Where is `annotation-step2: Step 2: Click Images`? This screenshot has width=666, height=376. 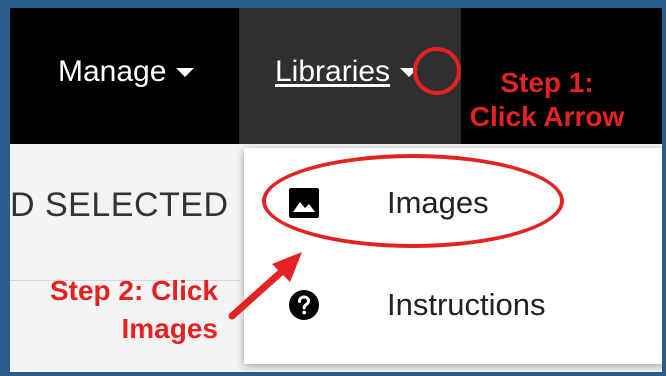 annotation-step2: Step 2: Click Images is located at coordinates (118, 310).